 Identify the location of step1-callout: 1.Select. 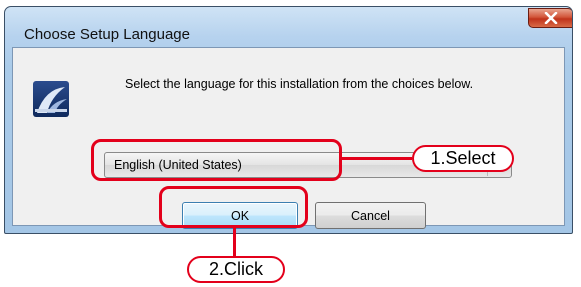
(463, 158).